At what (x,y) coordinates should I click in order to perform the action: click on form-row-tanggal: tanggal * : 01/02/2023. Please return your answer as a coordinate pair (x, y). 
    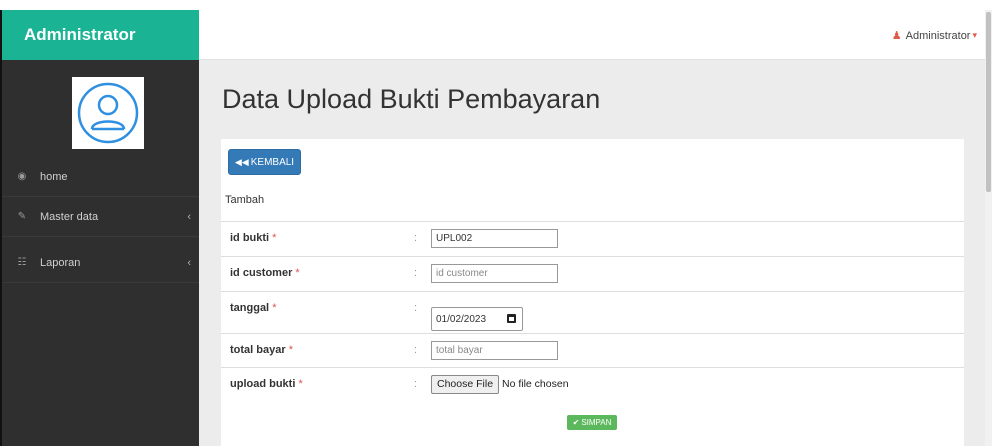
    Looking at the image, I should click on (592, 312).